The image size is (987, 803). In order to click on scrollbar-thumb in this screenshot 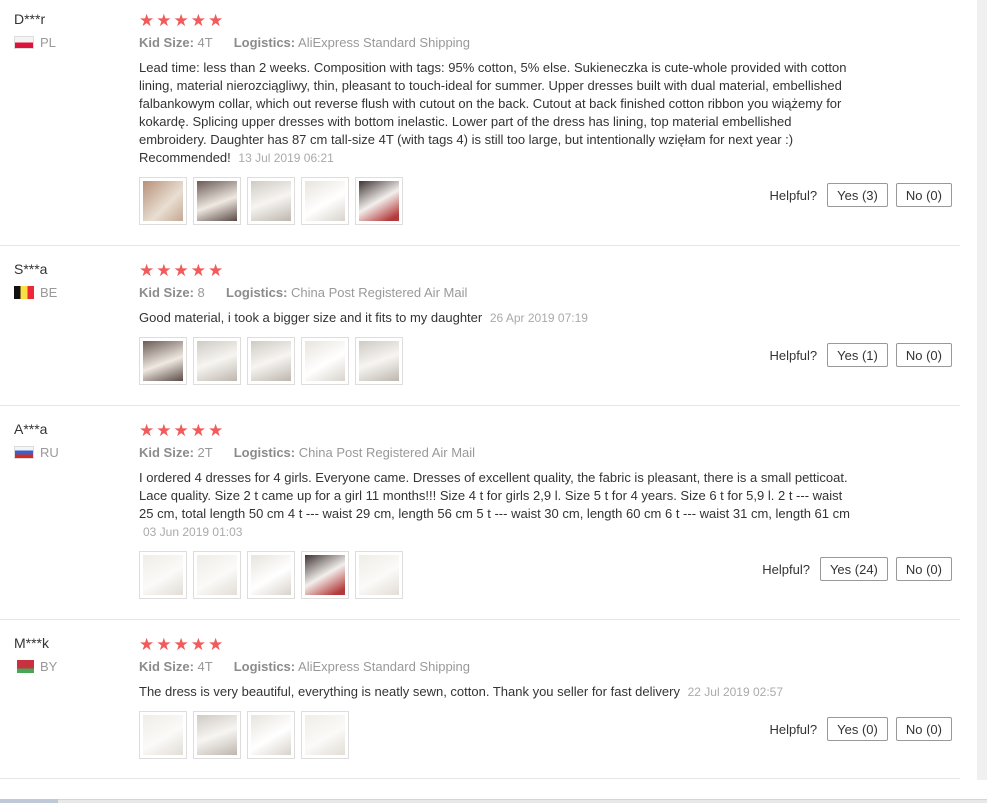, I will do `click(29, 801)`.